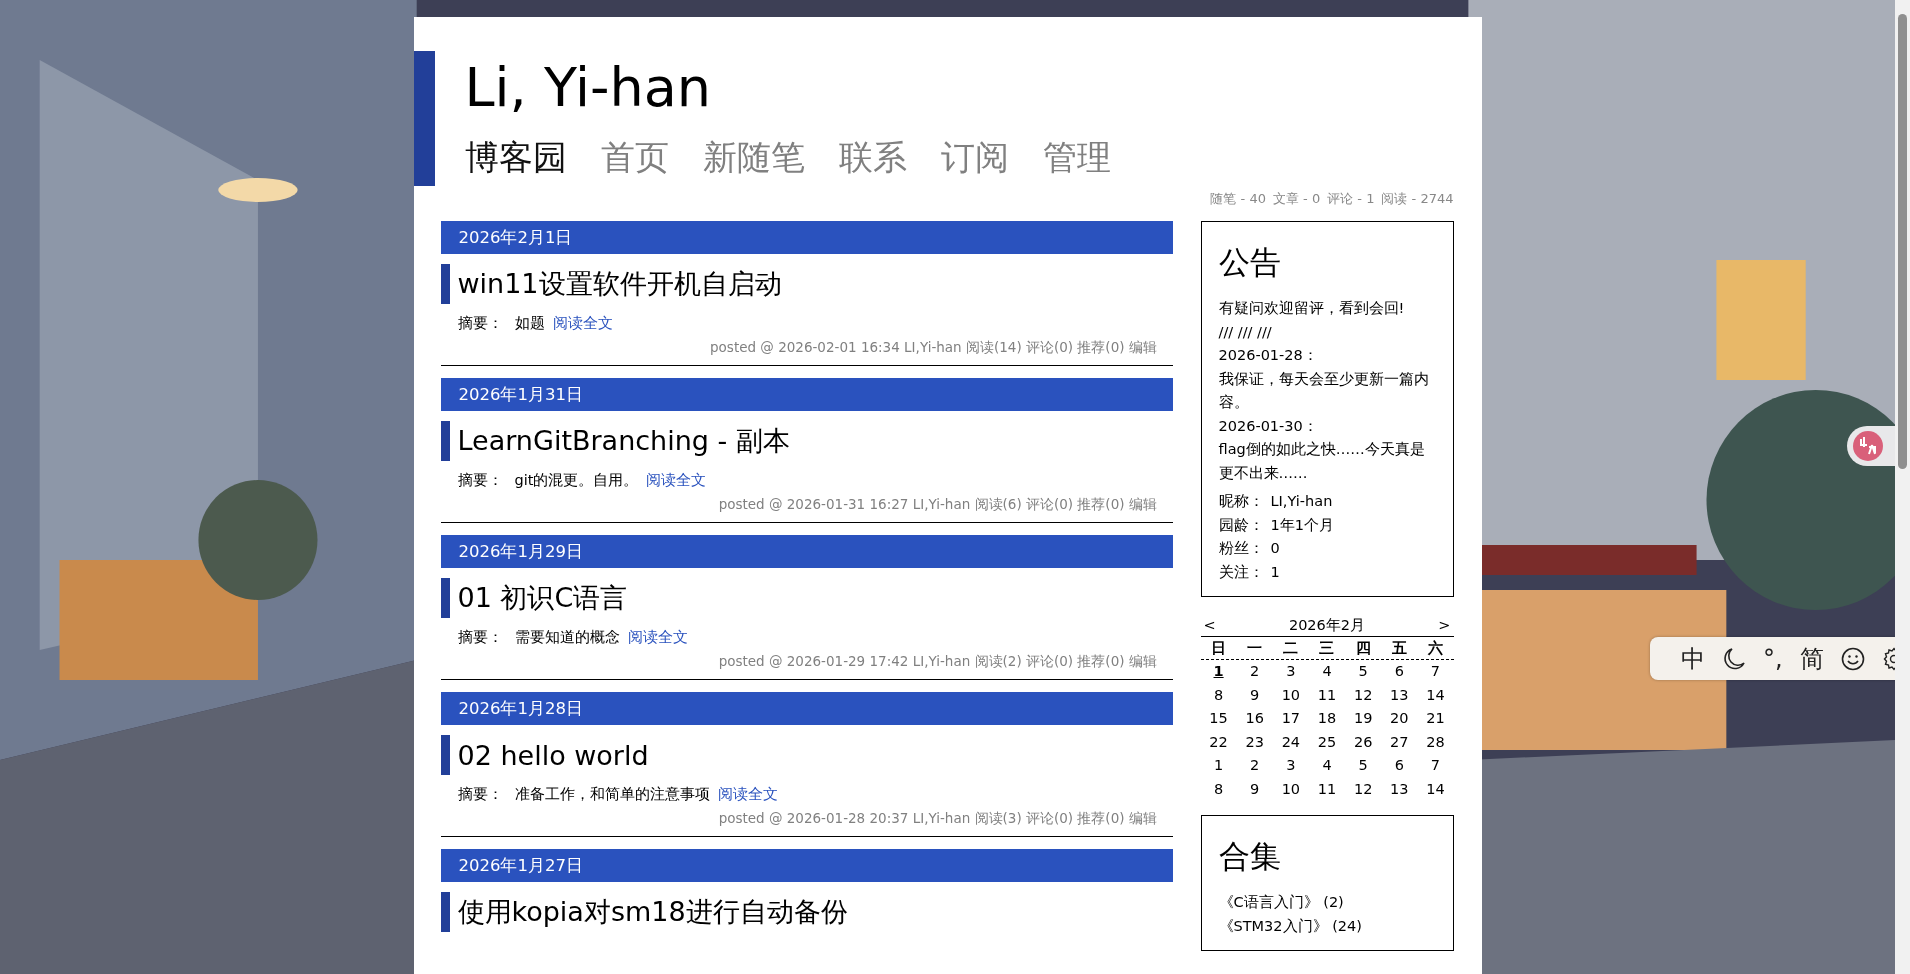 The width and height of the screenshot is (1910, 974). I want to click on collection-link: 《STM32入门》 (24), so click(1290, 925).